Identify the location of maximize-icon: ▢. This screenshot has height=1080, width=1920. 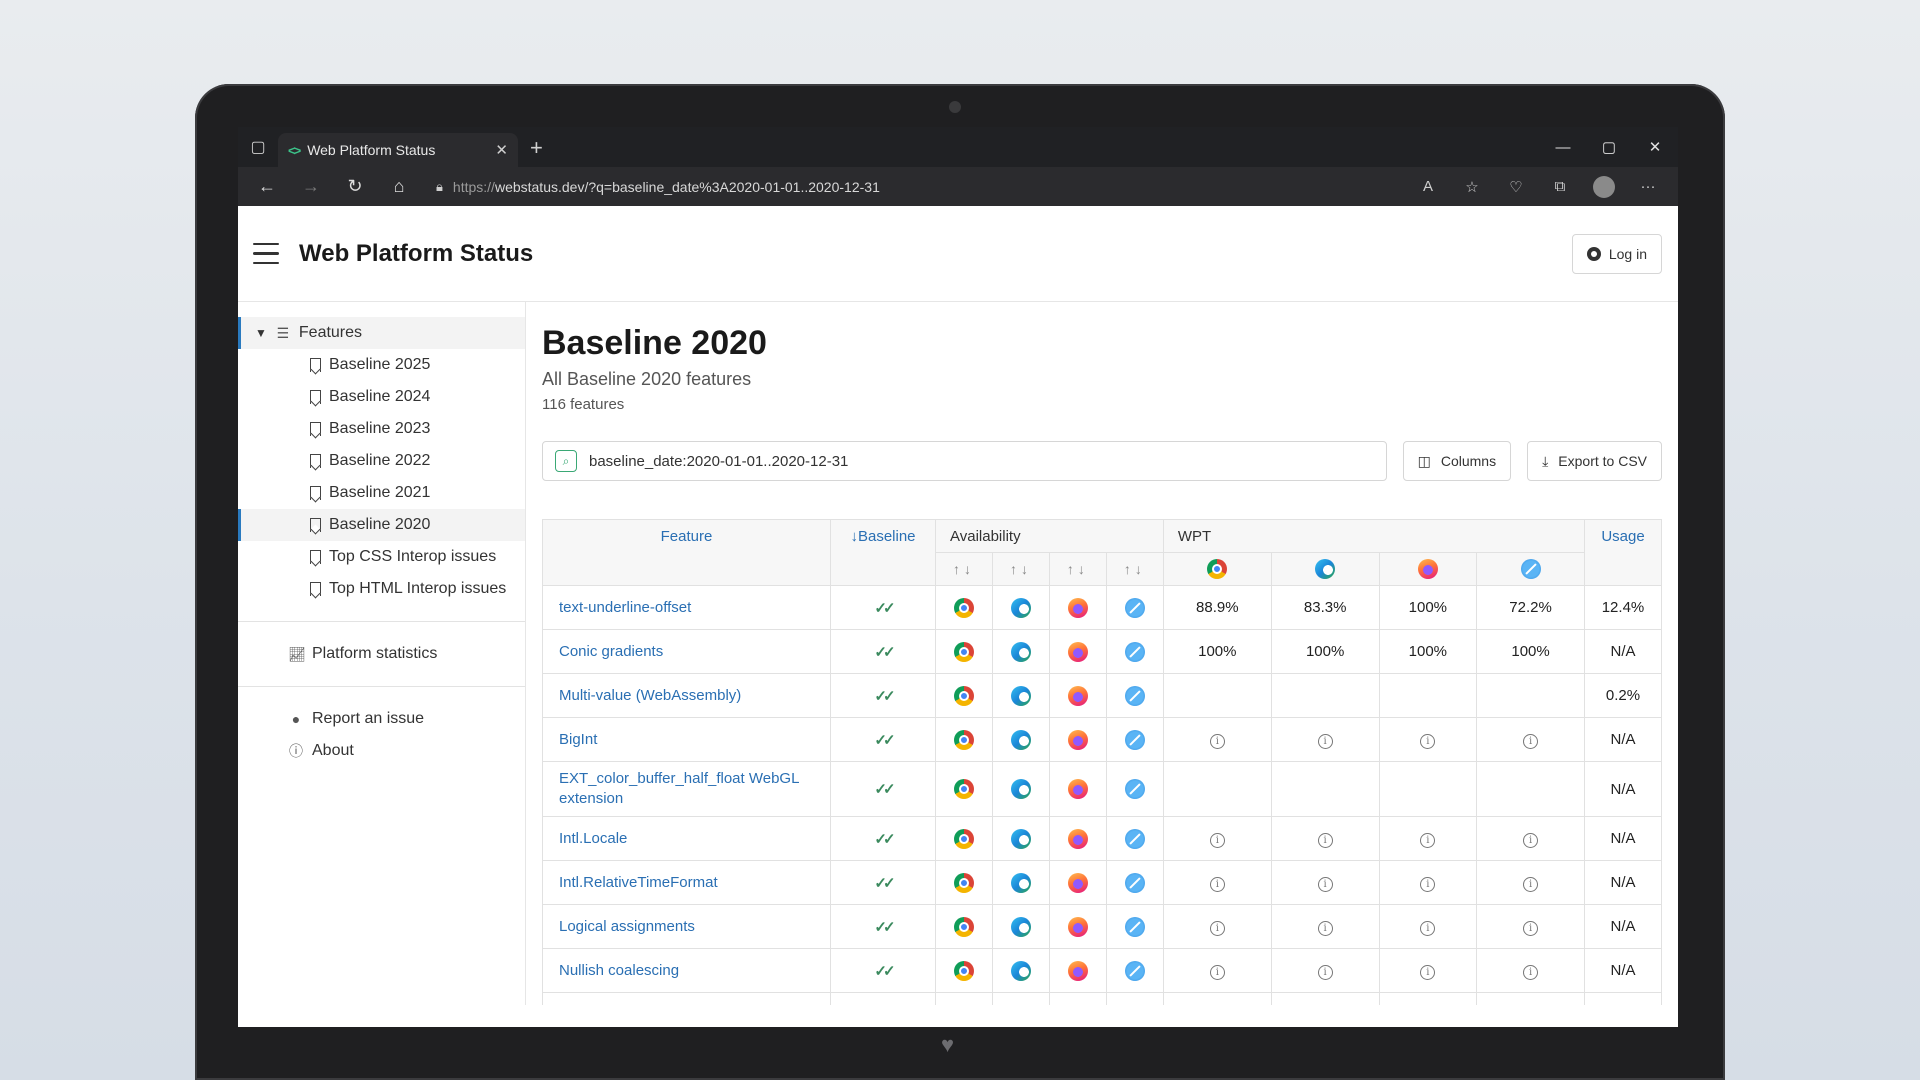
(1609, 147).